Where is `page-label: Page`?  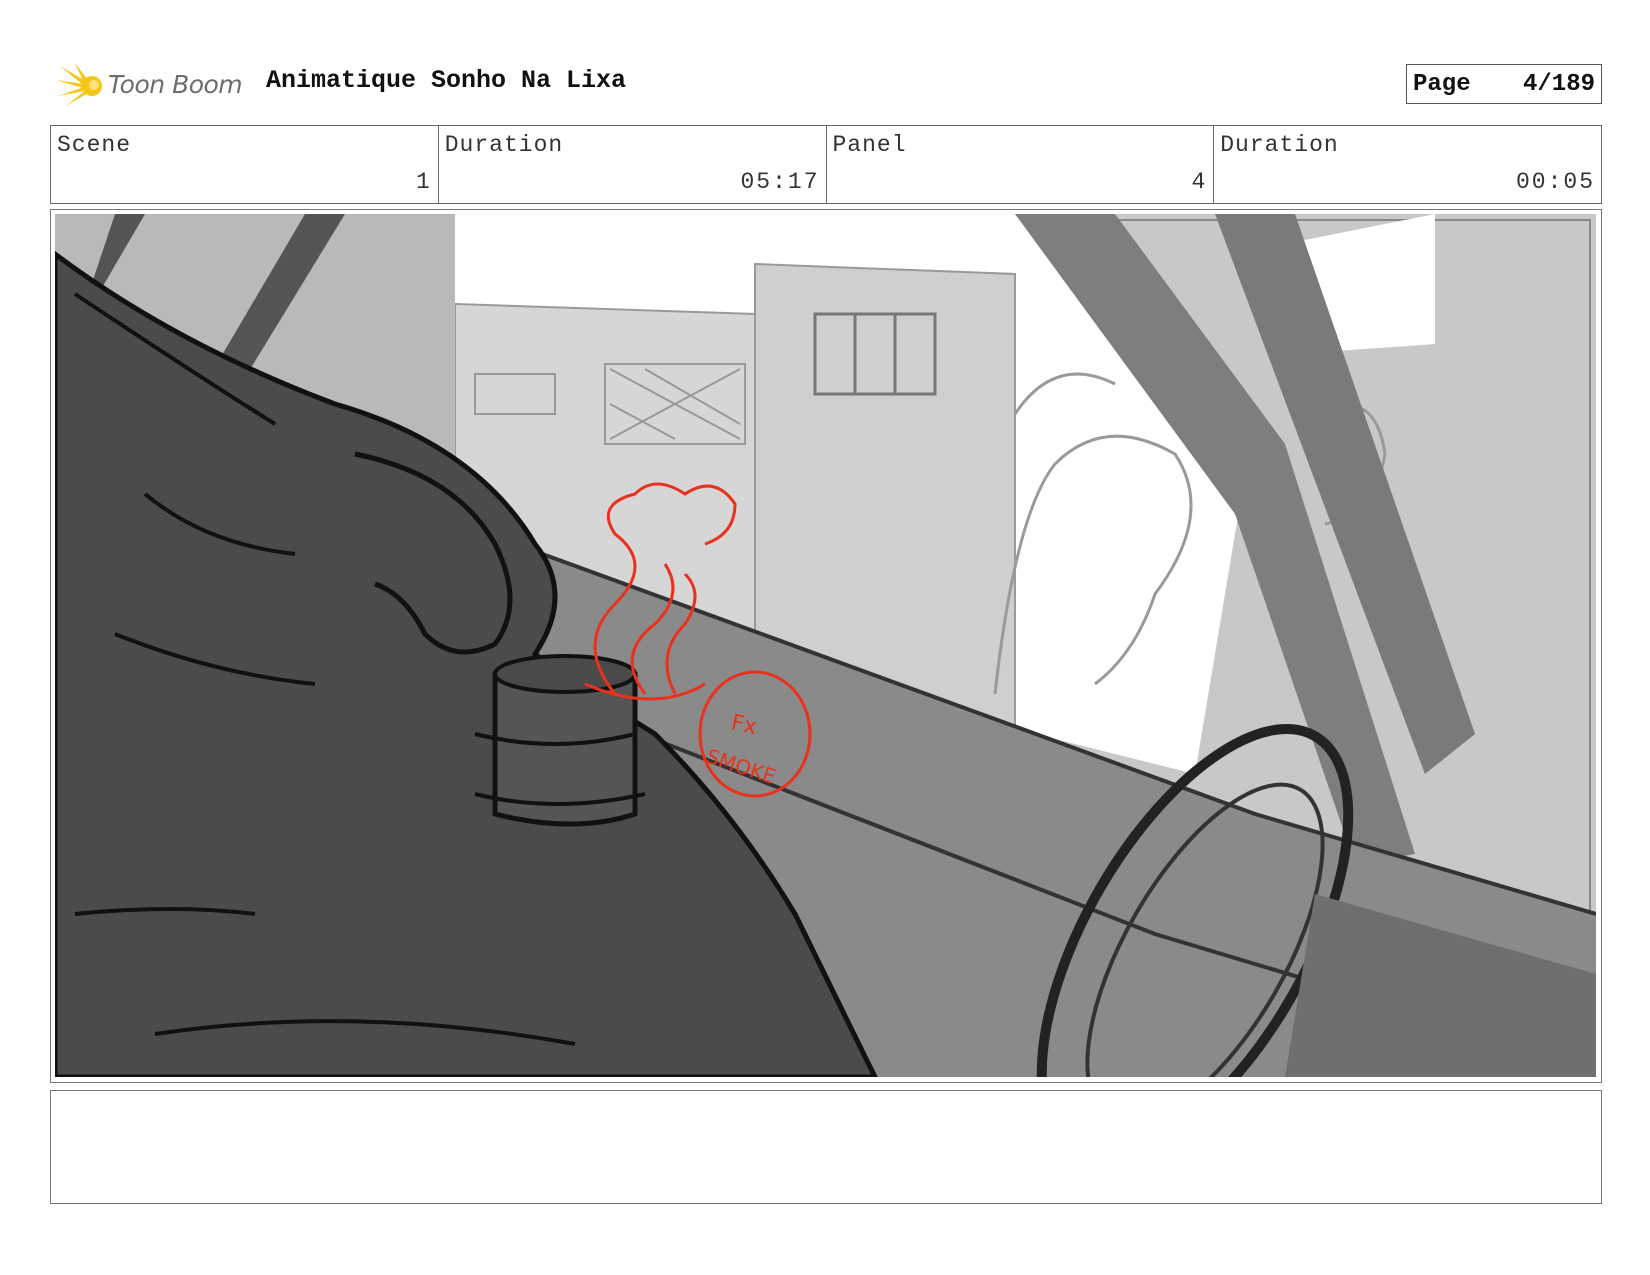 page-label: Page is located at coordinates (1442, 84).